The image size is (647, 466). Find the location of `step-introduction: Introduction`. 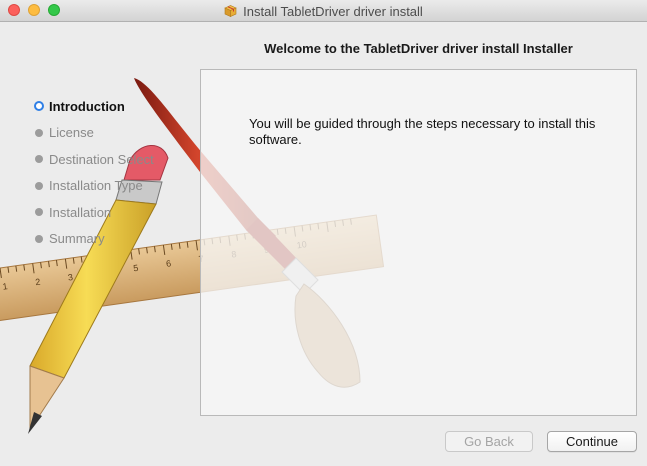

step-introduction: Introduction is located at coordinates (94, 106).